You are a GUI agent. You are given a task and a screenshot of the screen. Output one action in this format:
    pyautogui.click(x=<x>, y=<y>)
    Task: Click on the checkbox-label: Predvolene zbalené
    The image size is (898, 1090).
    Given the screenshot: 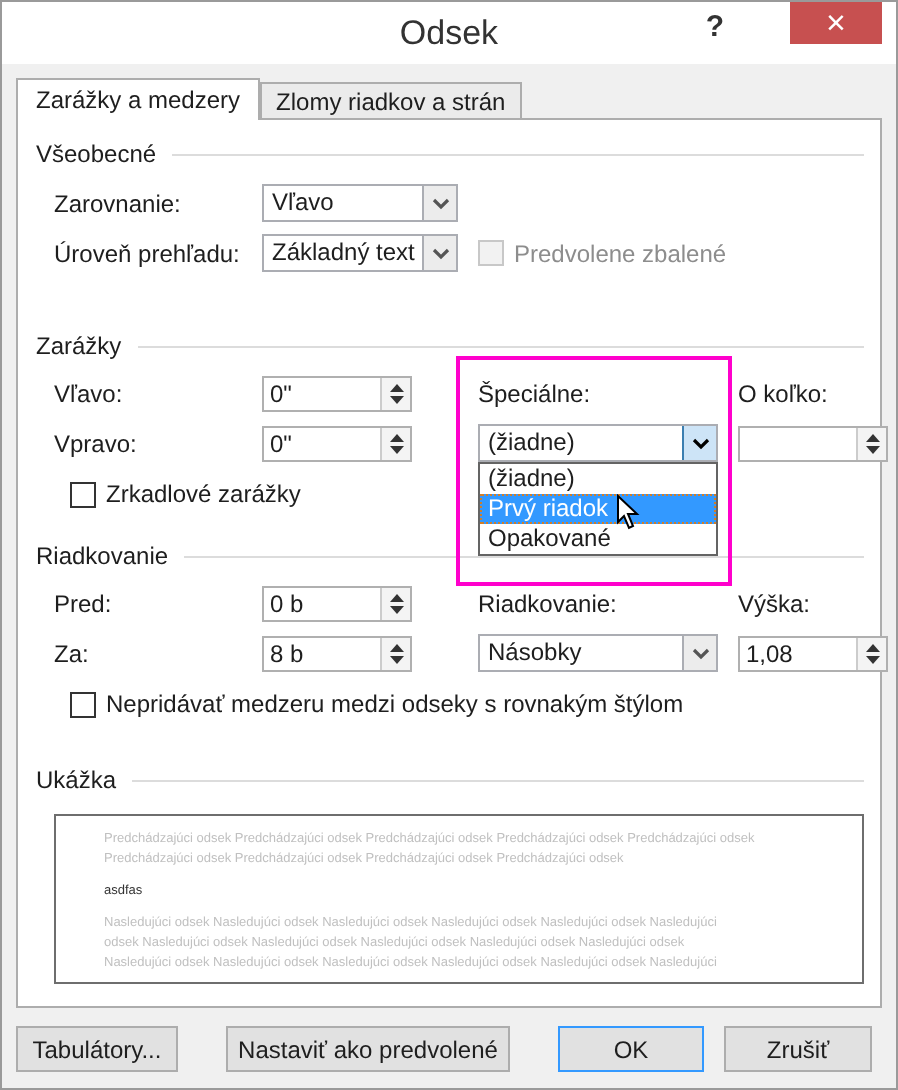 What is the action you would take?
    pyautogui.click(x=620, y=253)
    